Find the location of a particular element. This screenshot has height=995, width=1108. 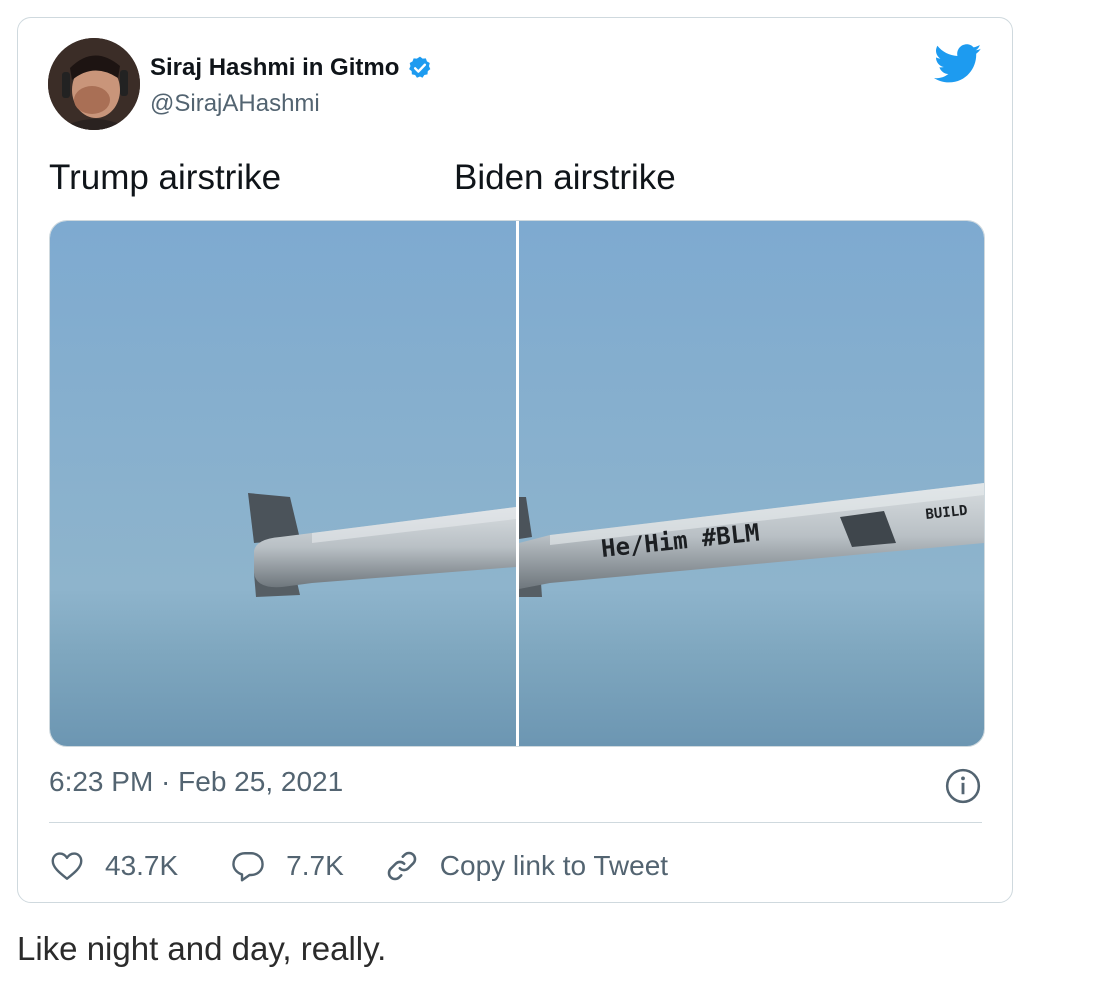

post-caption: Like night and day, really. is located at coordinates (202, 948).